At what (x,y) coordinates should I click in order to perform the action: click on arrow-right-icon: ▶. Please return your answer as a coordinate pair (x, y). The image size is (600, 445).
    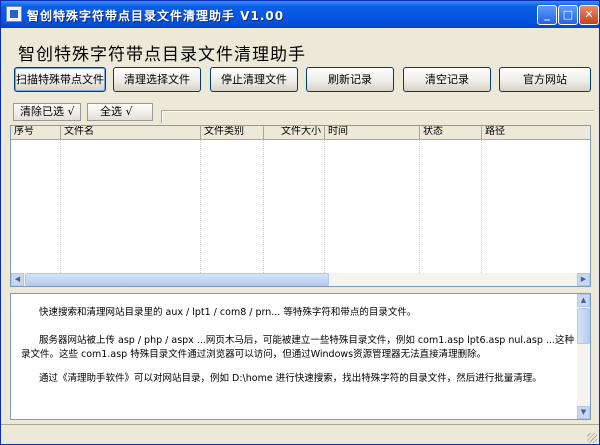
    Looking at the image, I should click on (583, 279).